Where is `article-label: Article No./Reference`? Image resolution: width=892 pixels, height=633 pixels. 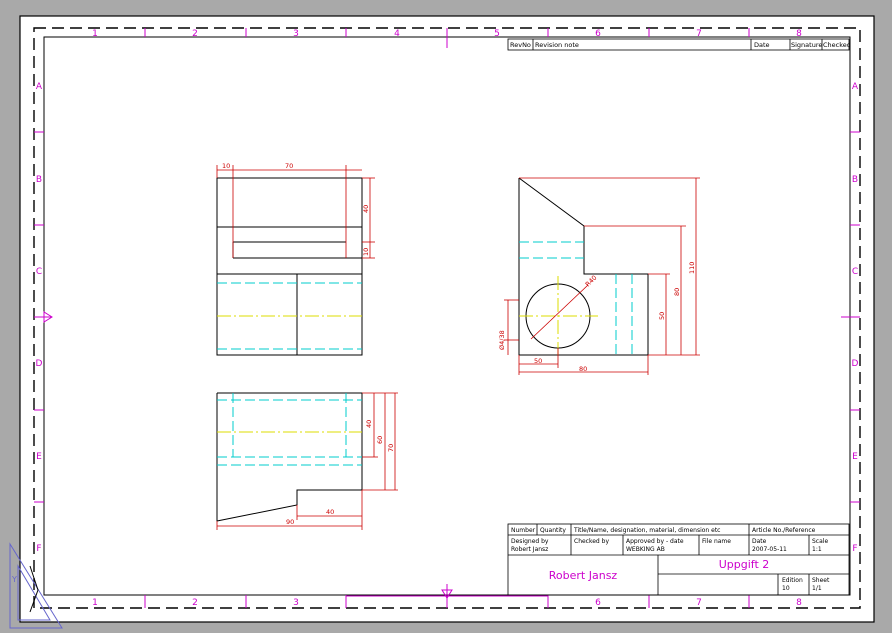
article-label: Article No./Reference is located at coordinates (784, 530).